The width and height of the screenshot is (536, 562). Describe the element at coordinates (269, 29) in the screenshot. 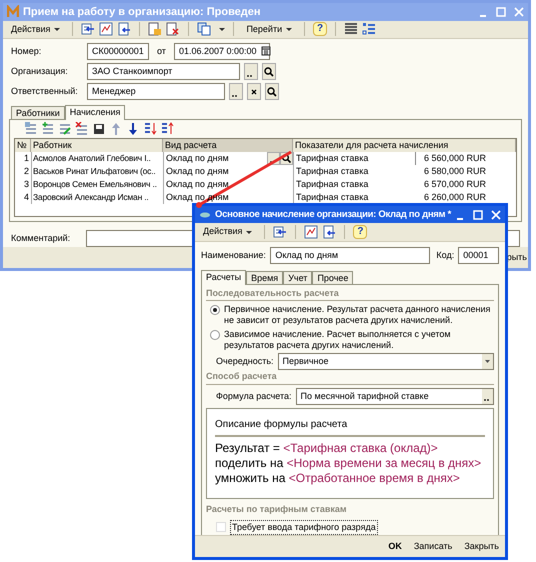

I see `goto-menu: Перейти` at that location.